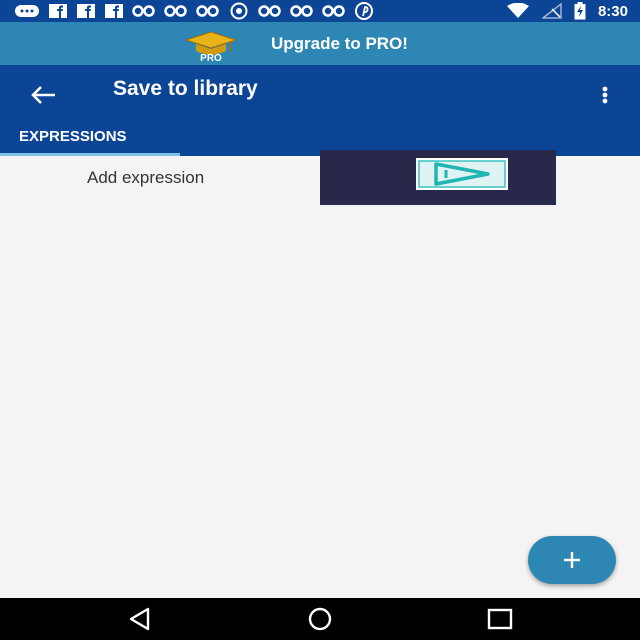 The height and width of the screenshot is (640, 640). I want to click on upgrade-label: Upgrade to PRO!, so click(339, 43).